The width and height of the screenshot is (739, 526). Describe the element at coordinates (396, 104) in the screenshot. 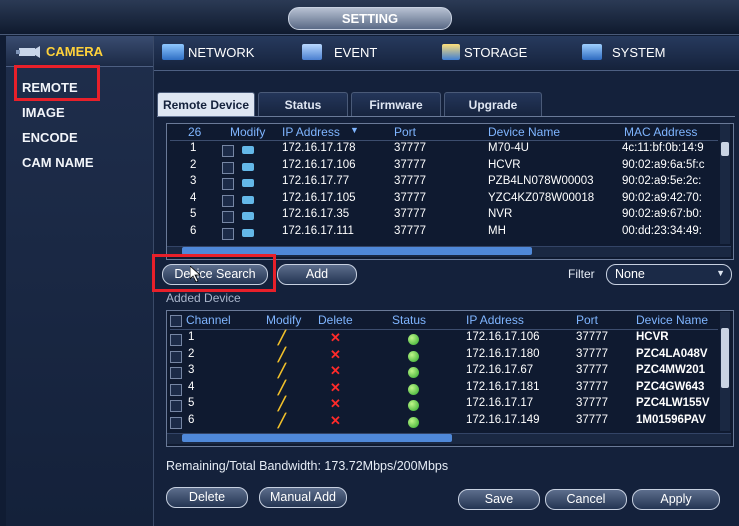

I see `tab-firmware: Firmware` at that location.